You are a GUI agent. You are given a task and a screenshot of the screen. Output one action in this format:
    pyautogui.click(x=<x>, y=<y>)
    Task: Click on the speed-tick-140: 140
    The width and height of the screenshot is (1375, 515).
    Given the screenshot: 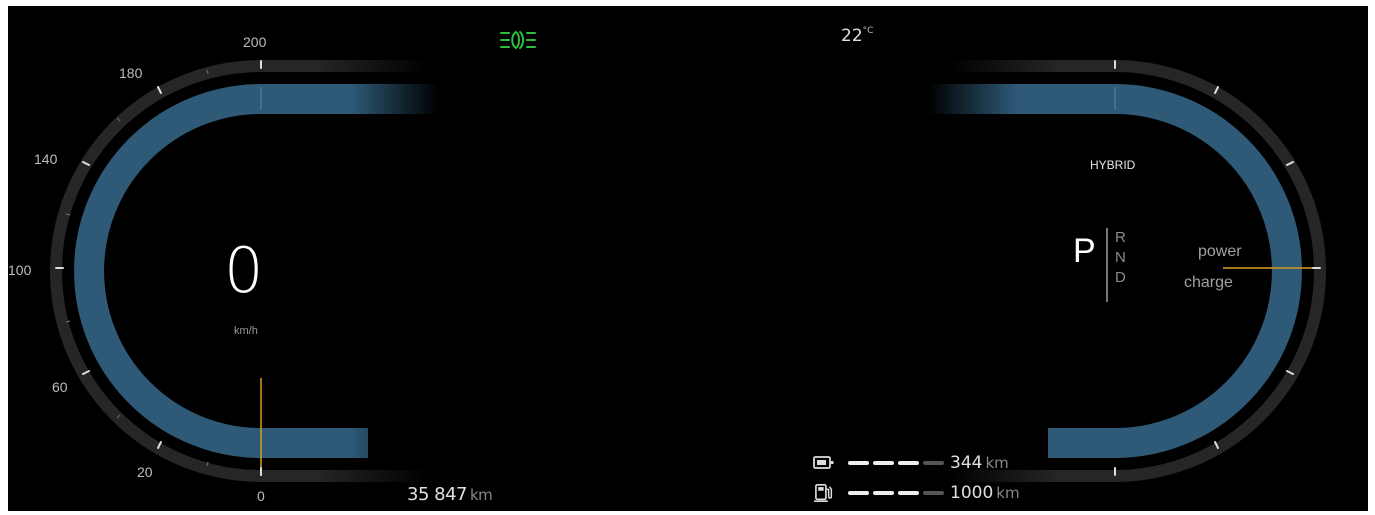 What is the action you would take?
    pyautogui.click(x=46, y=159)
    